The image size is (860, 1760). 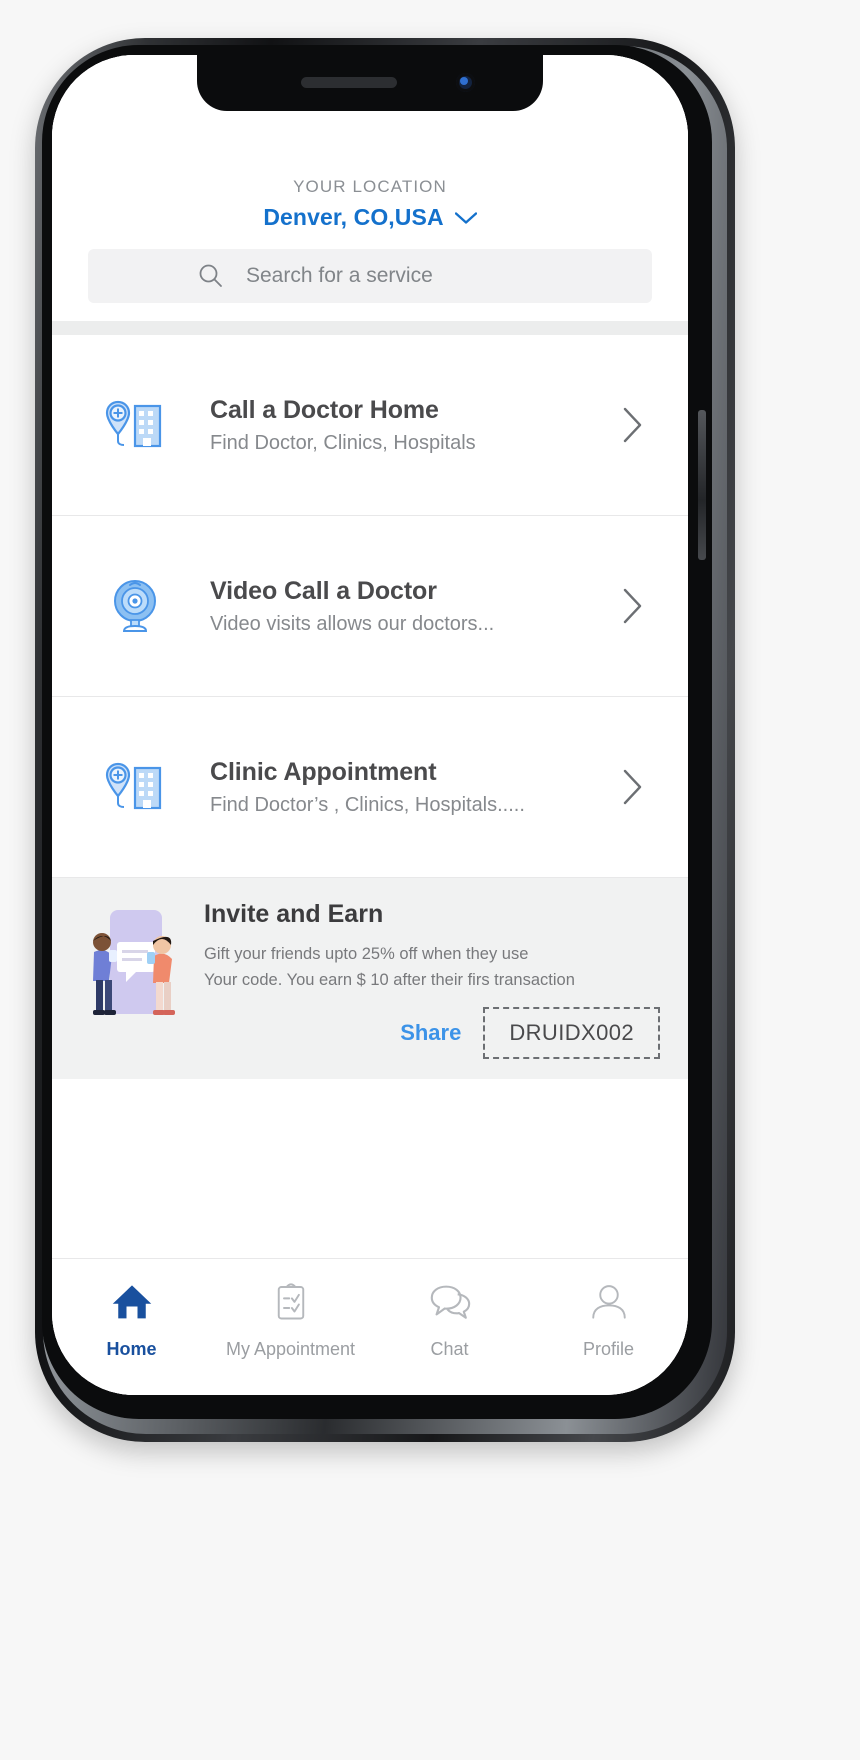 I want to click on search-icon, so click(x=210, y=275).